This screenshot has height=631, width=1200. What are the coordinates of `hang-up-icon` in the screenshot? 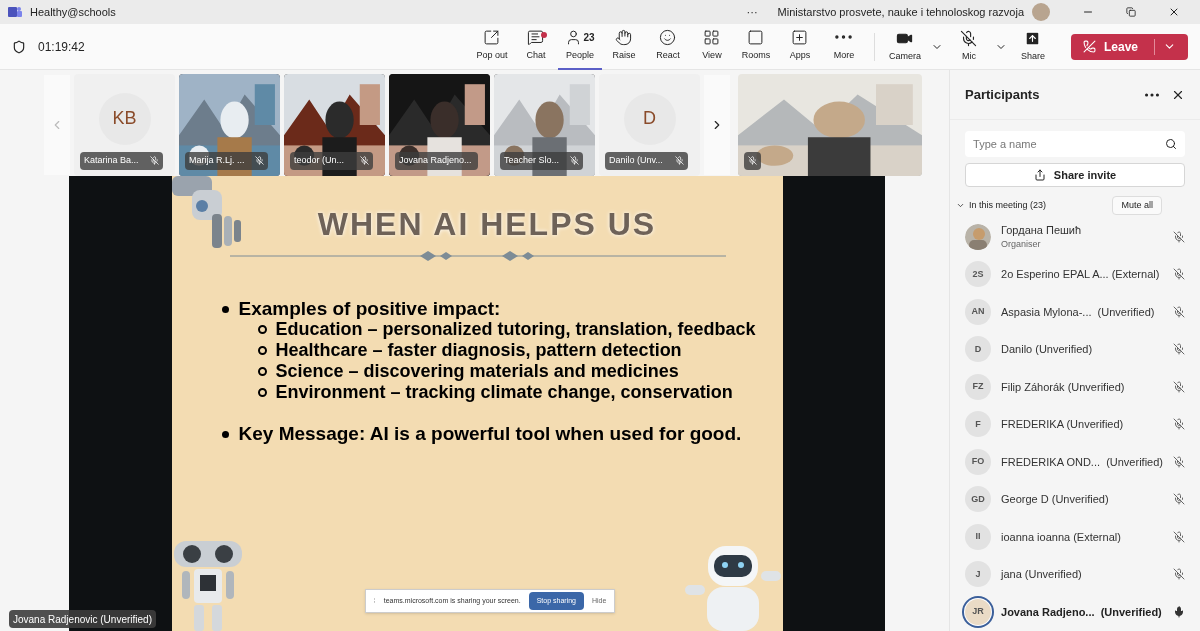 It's located at (1089, 46).